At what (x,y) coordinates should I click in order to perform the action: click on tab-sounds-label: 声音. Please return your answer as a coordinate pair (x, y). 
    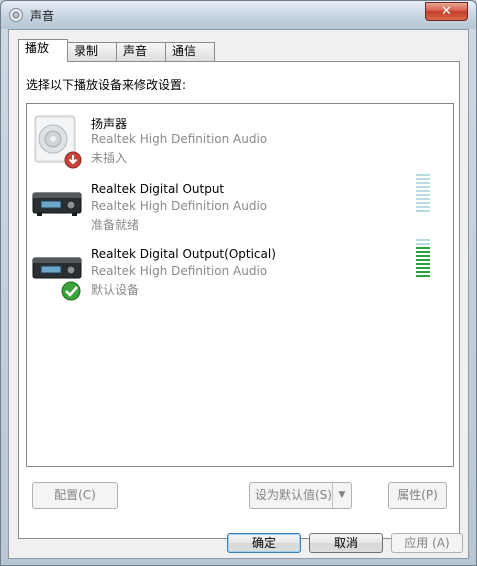
    Looking at the image, I should click on (135, 51).